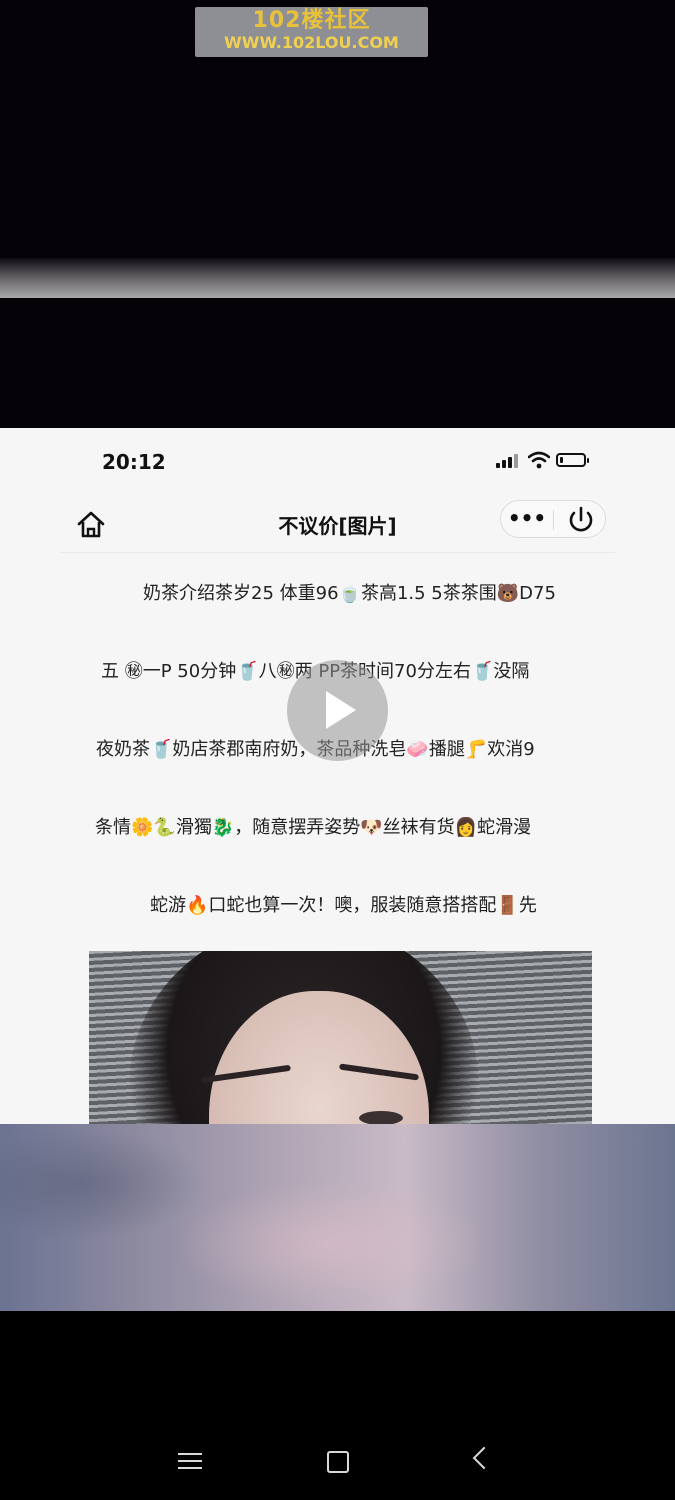  I want to click on power-icon, so click(581, 520).